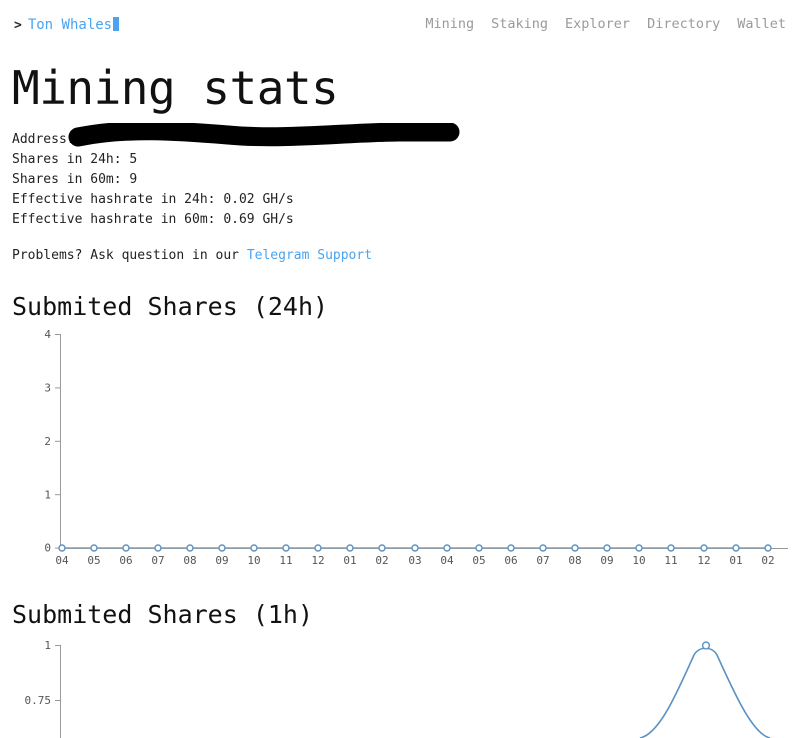 This screenshot has height=738, width=800. Describe the element at coordinates (317, 560) in the screenshot. I see `x-tick-8: 12` at that location.